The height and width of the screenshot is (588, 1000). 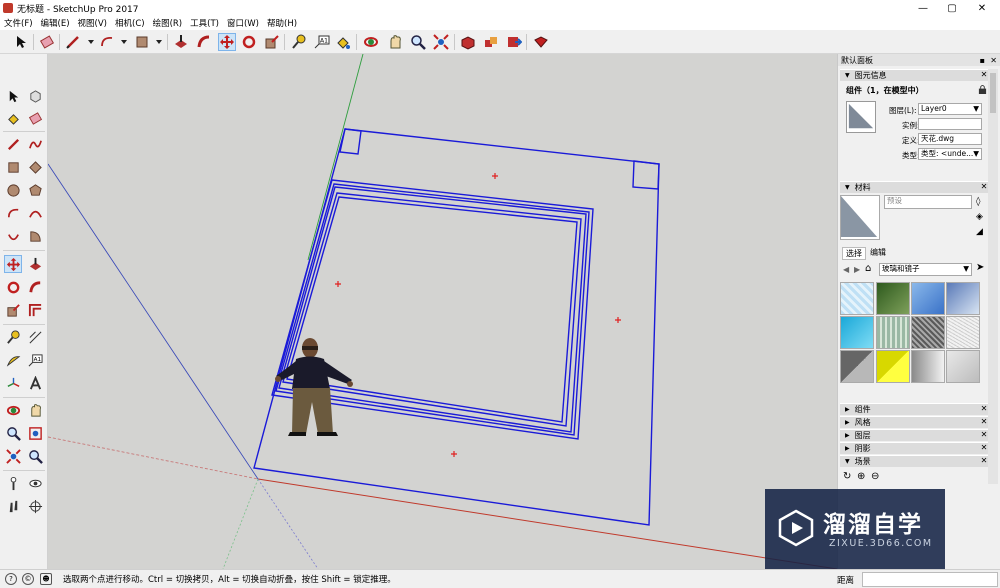 I want to click on scale-tool-icon, so click(x=272, y=42).